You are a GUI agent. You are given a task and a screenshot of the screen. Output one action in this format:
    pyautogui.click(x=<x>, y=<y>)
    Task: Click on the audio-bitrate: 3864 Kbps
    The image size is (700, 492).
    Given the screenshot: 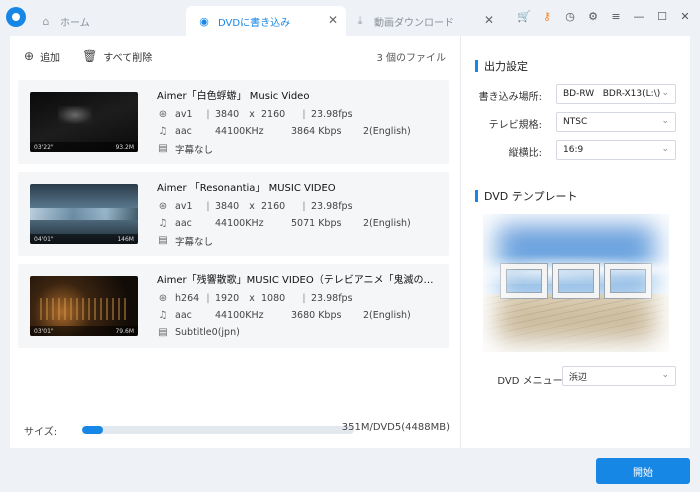 What is the action you would take?
    pyautogui.click(x=316, y=131)
    